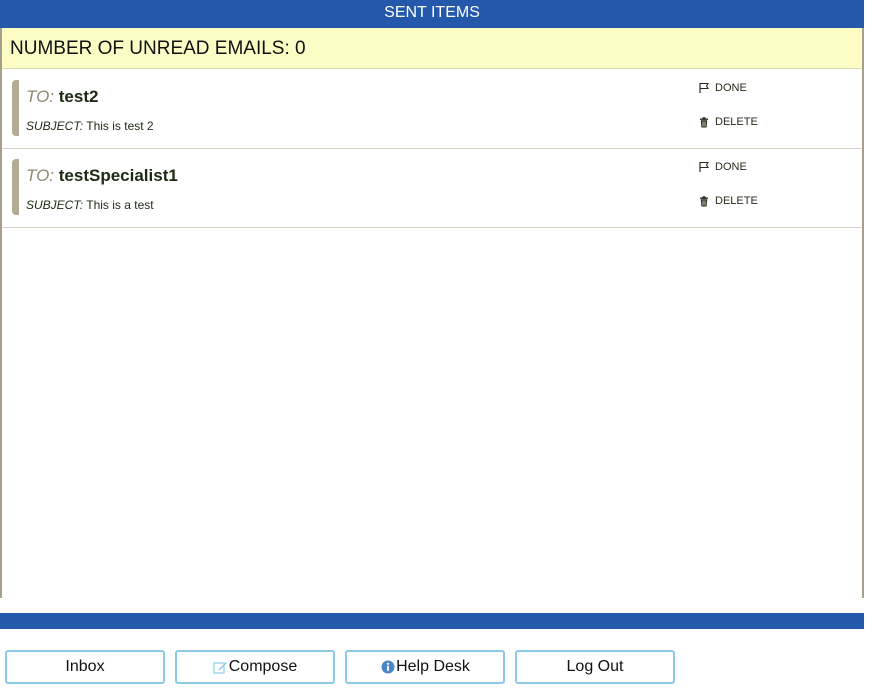 The width and height of the screenshot is (877, 699). I want to click on compose-button: Compose, so click(255, 667).